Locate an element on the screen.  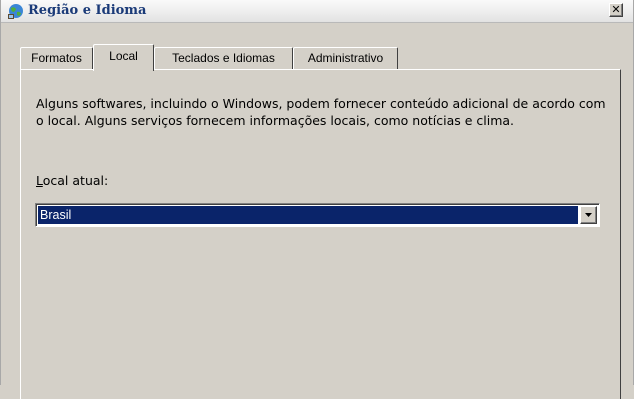
globe-icon is located at coordinates (15, 11).